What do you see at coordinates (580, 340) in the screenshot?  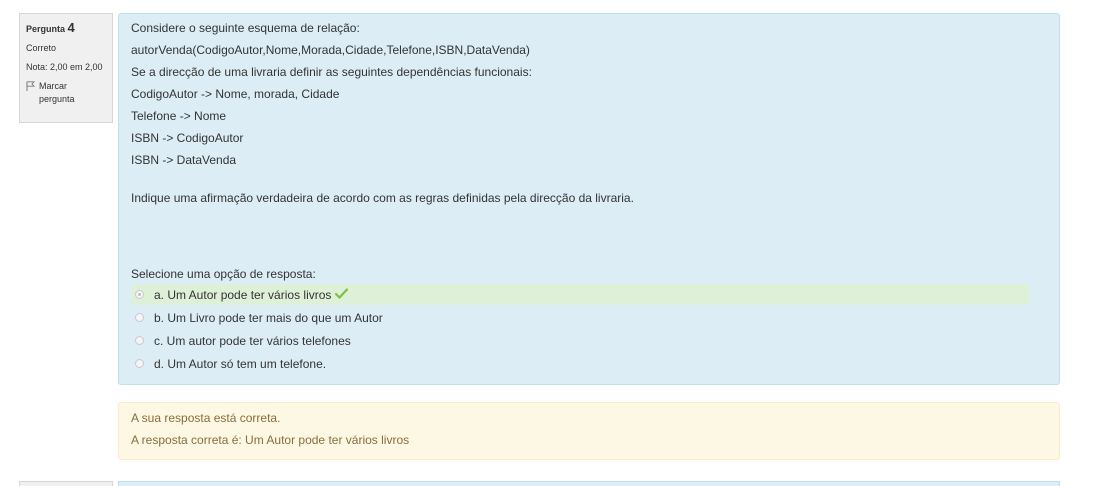 I see `answer-option-c: c. Um autor pode ter vários telefones` at bounding box center [580, 340].